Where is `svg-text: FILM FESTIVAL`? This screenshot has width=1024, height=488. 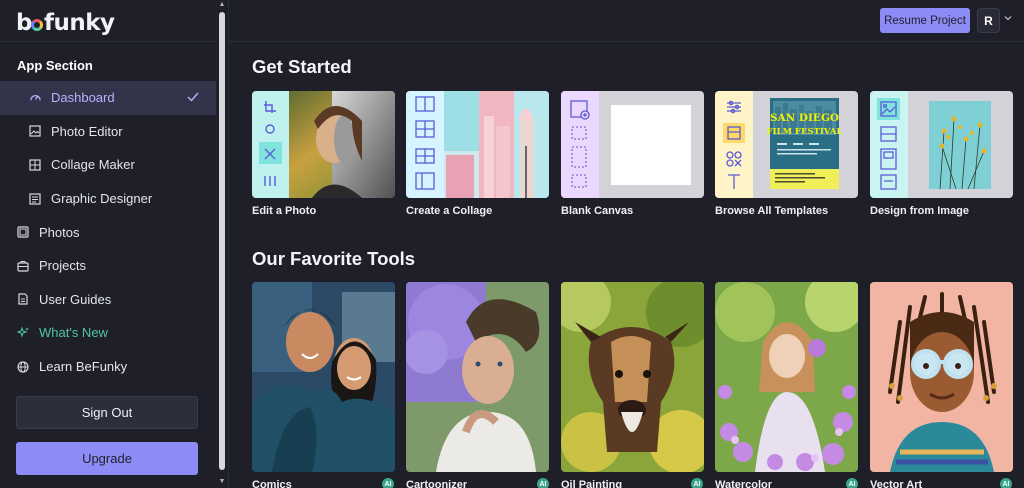
svg-text: FILM FESTIVAL is located at coordinates (805, 132).